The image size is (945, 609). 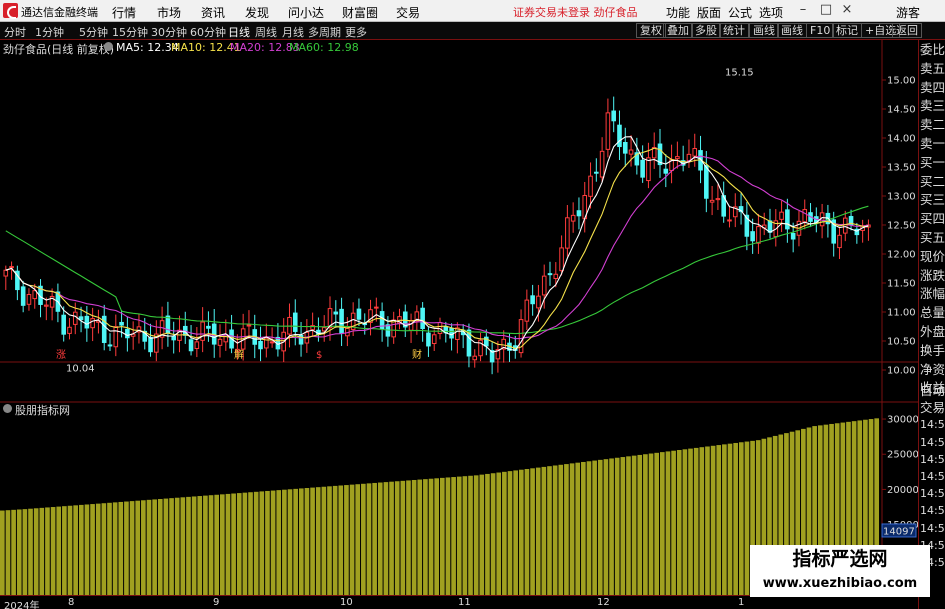 I want to click on menu-news: 资讯, so click(x=213, y=12).